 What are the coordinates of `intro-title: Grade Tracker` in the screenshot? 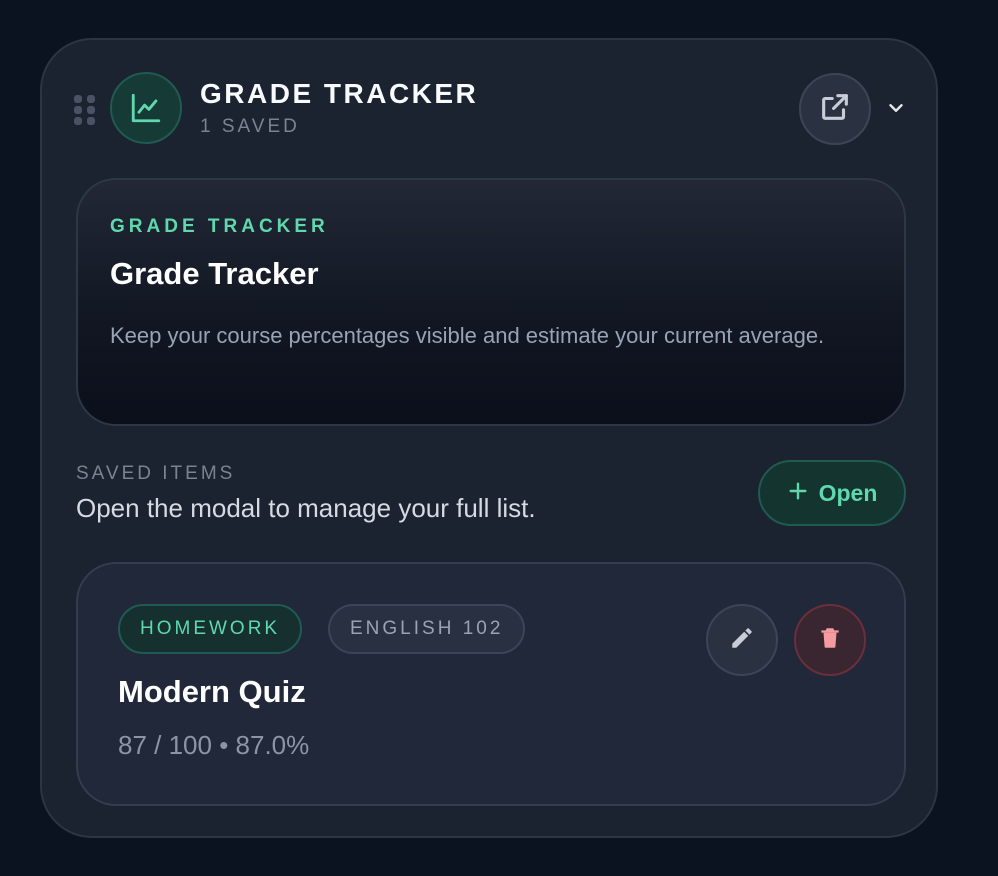 It's located at (214, 273).